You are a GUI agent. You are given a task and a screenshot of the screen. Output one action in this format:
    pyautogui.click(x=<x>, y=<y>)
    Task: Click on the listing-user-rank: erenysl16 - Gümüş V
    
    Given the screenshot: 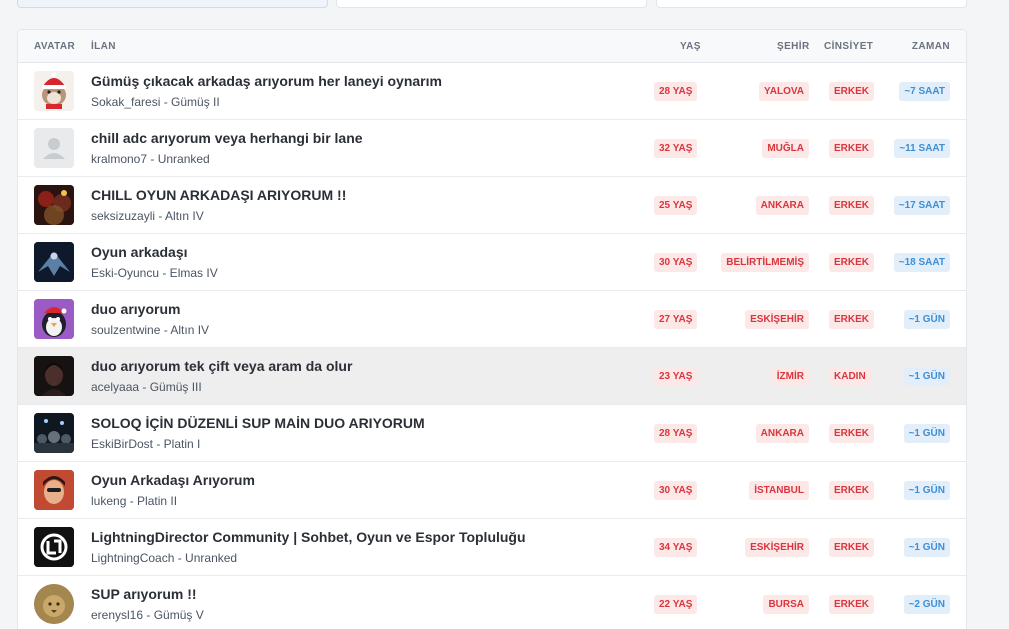 What is the action you would take?
    pyautogui.click(x=147, y=615)
    